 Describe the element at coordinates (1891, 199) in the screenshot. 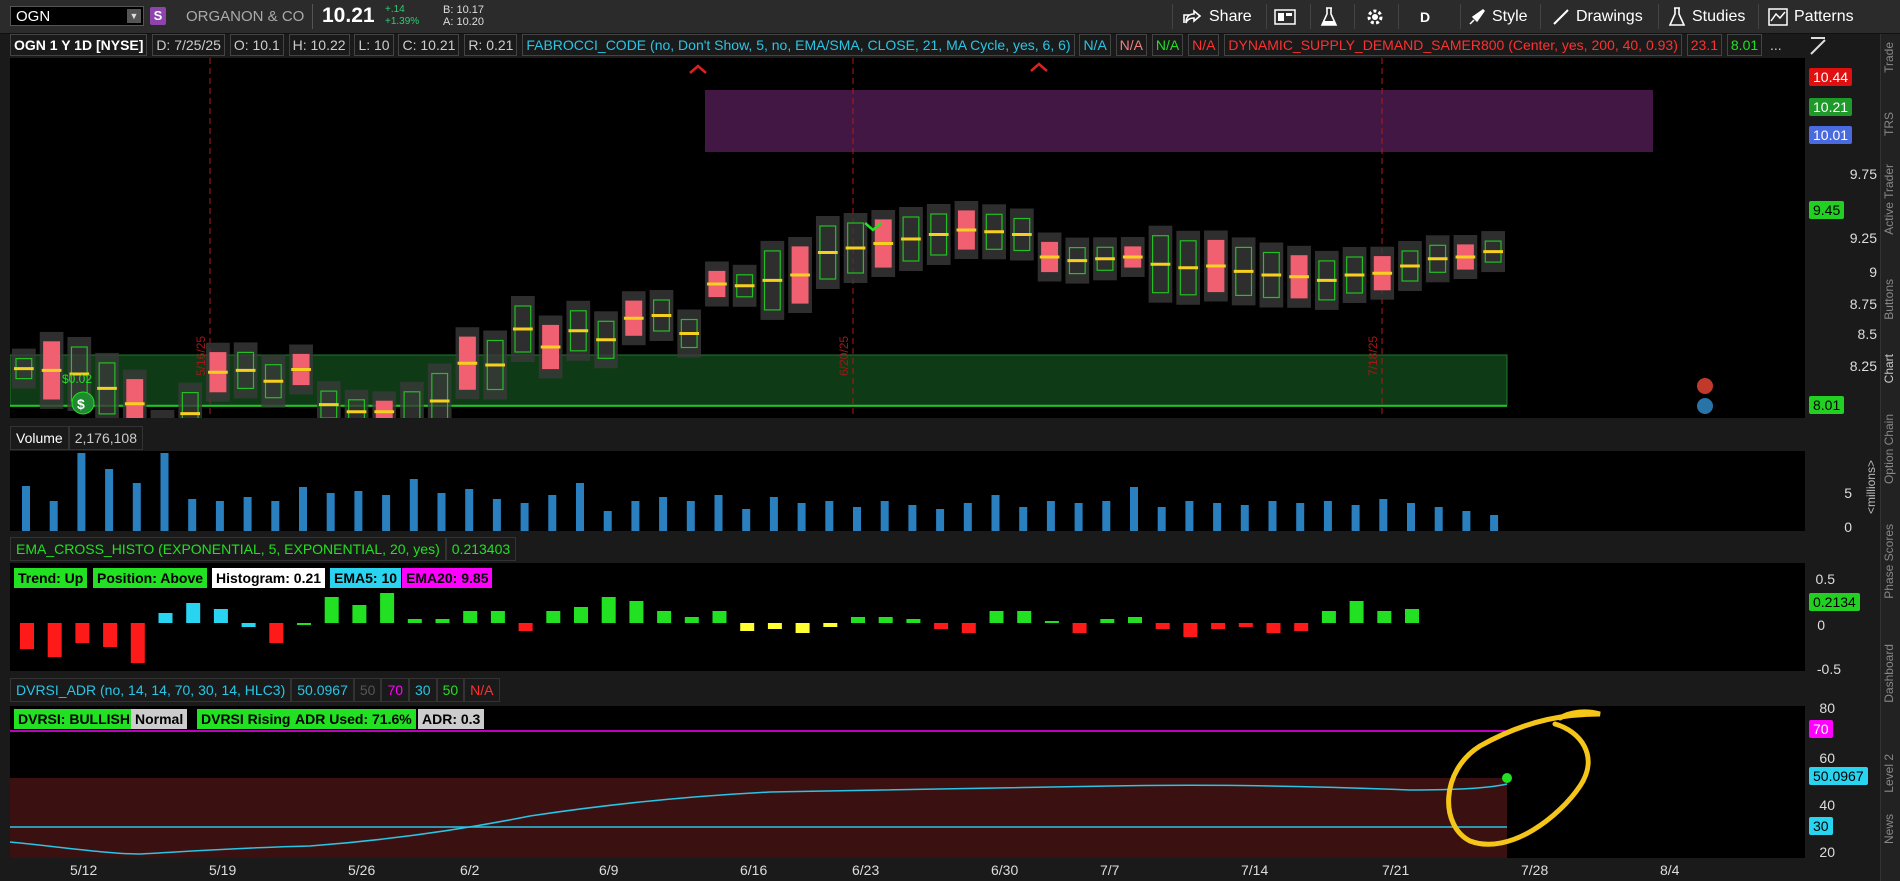

I see `sidebar-tab-active-trader: Active Trader` at that location.